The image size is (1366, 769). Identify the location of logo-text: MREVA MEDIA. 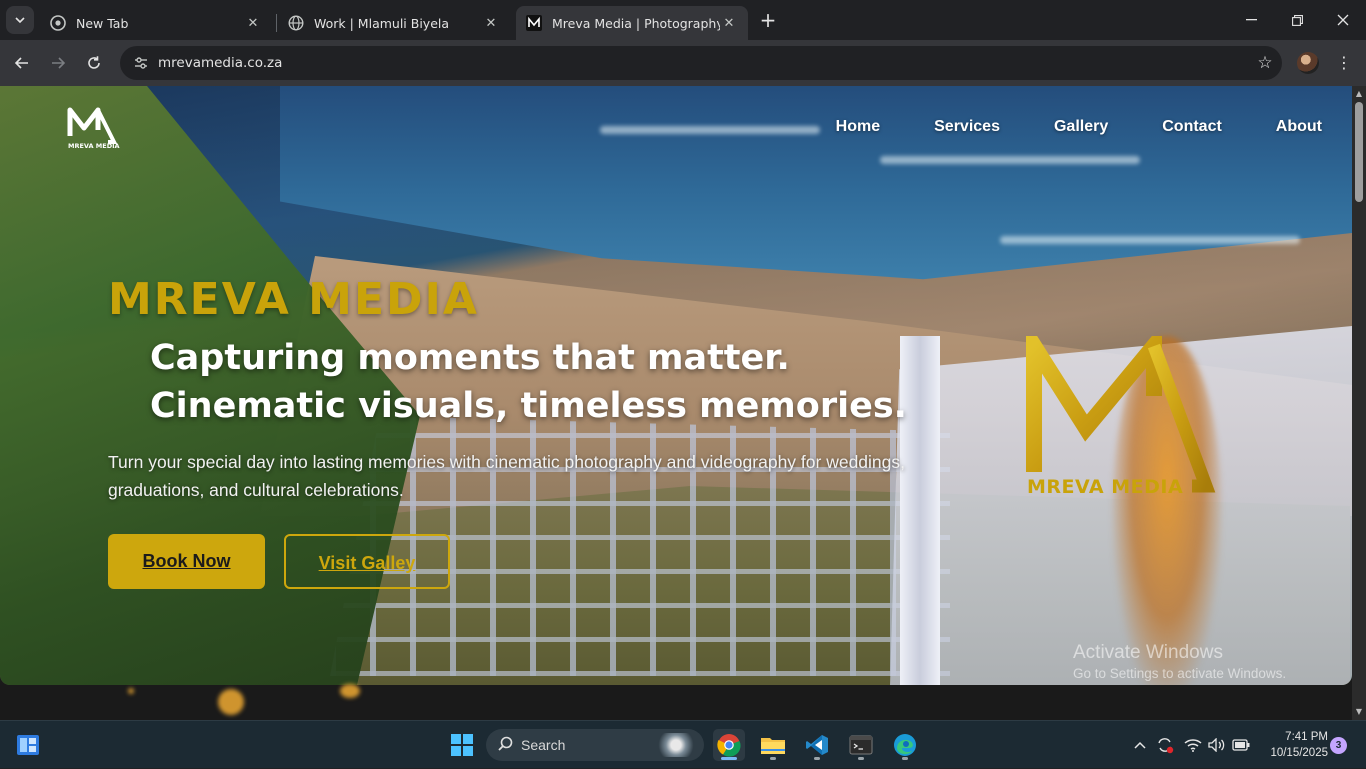
(94, 146).